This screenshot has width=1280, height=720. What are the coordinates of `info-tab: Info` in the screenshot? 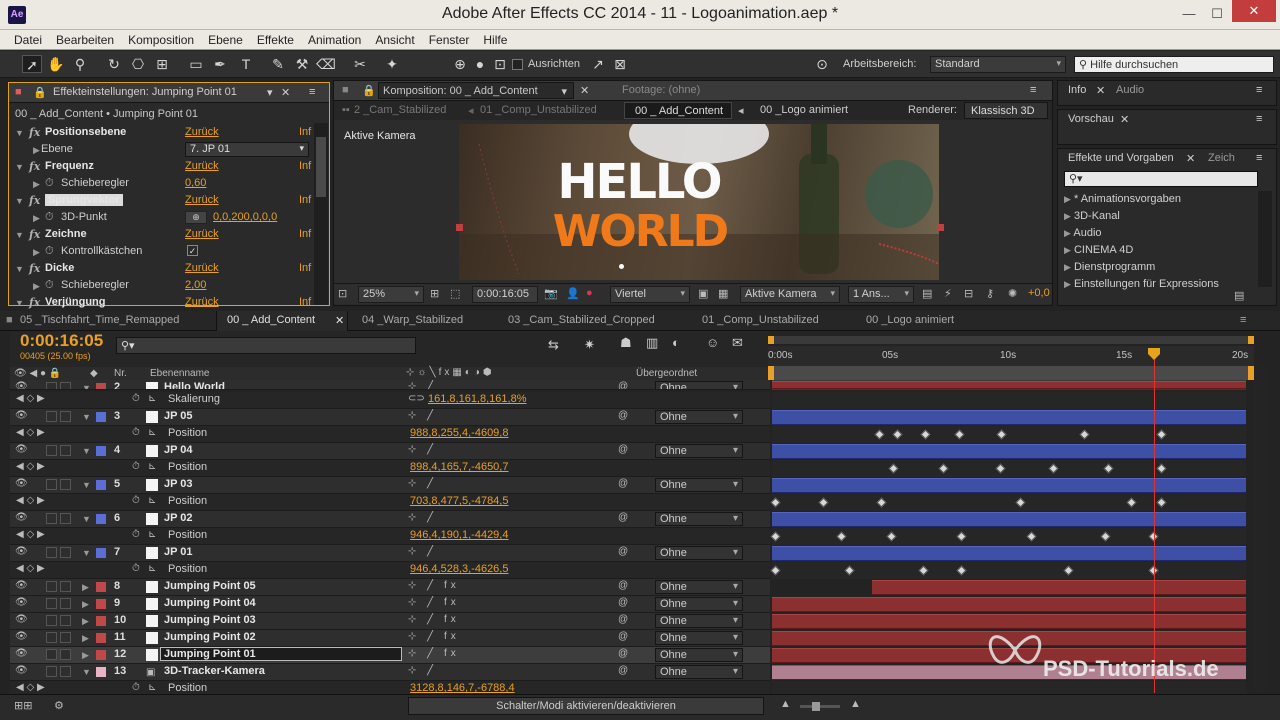 It's located at (1077, 90).